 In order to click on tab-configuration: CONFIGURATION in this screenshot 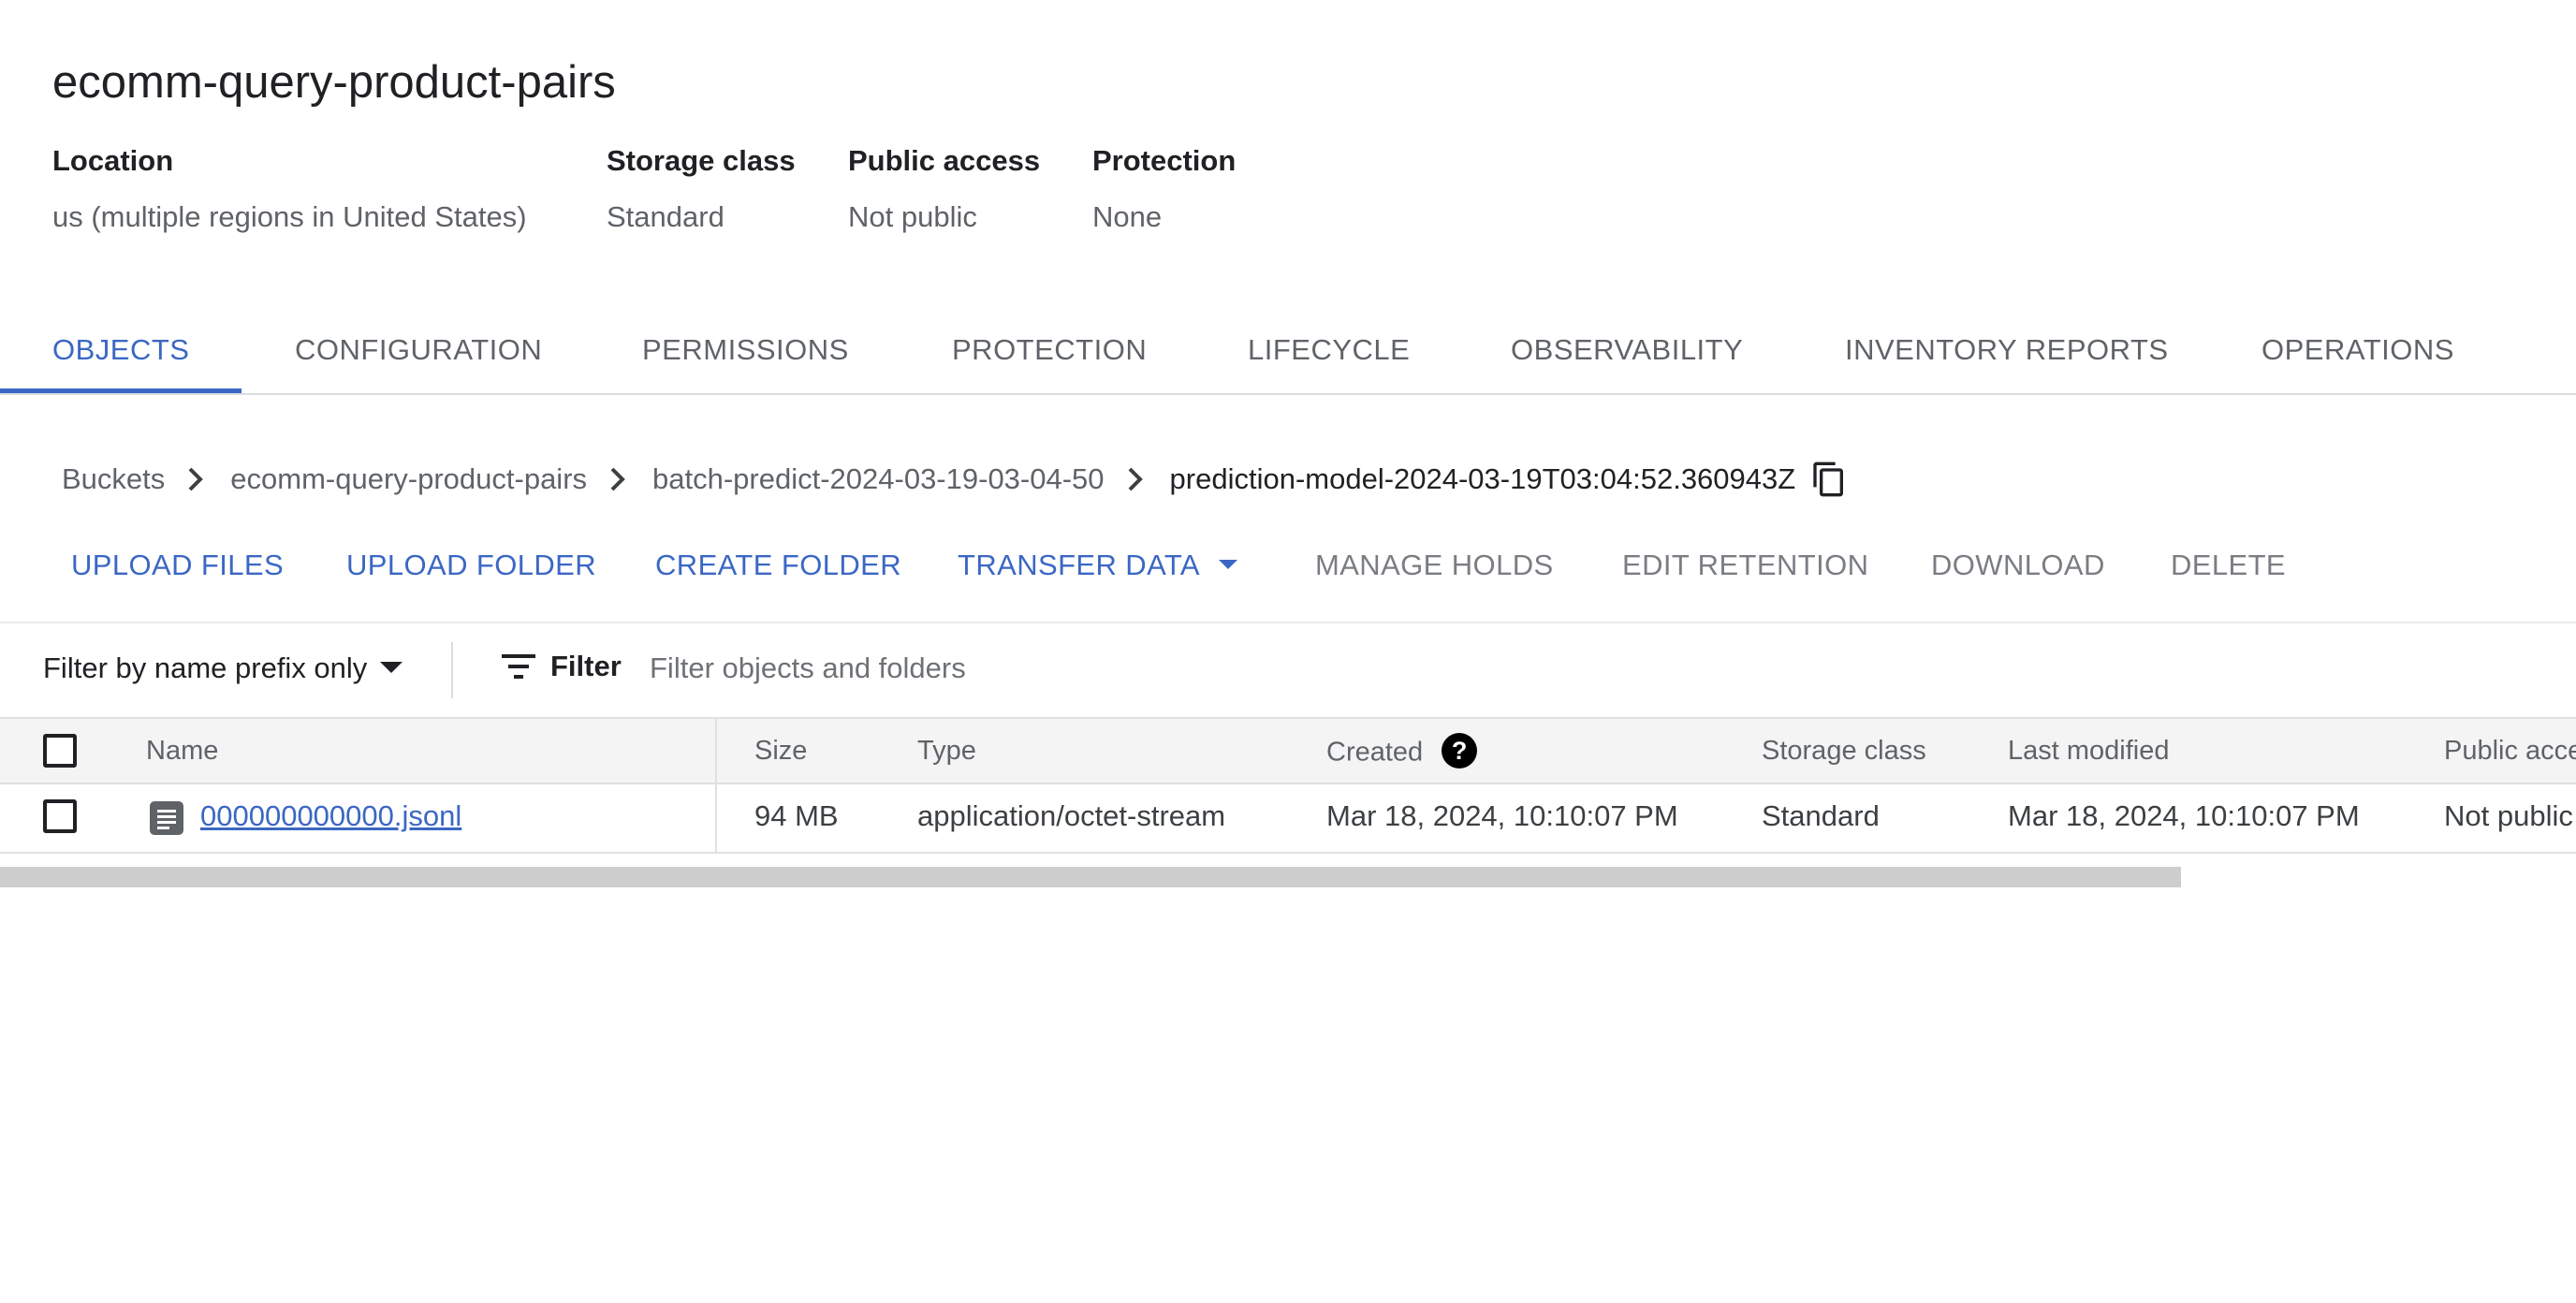, I will do `click(418, 354)`.